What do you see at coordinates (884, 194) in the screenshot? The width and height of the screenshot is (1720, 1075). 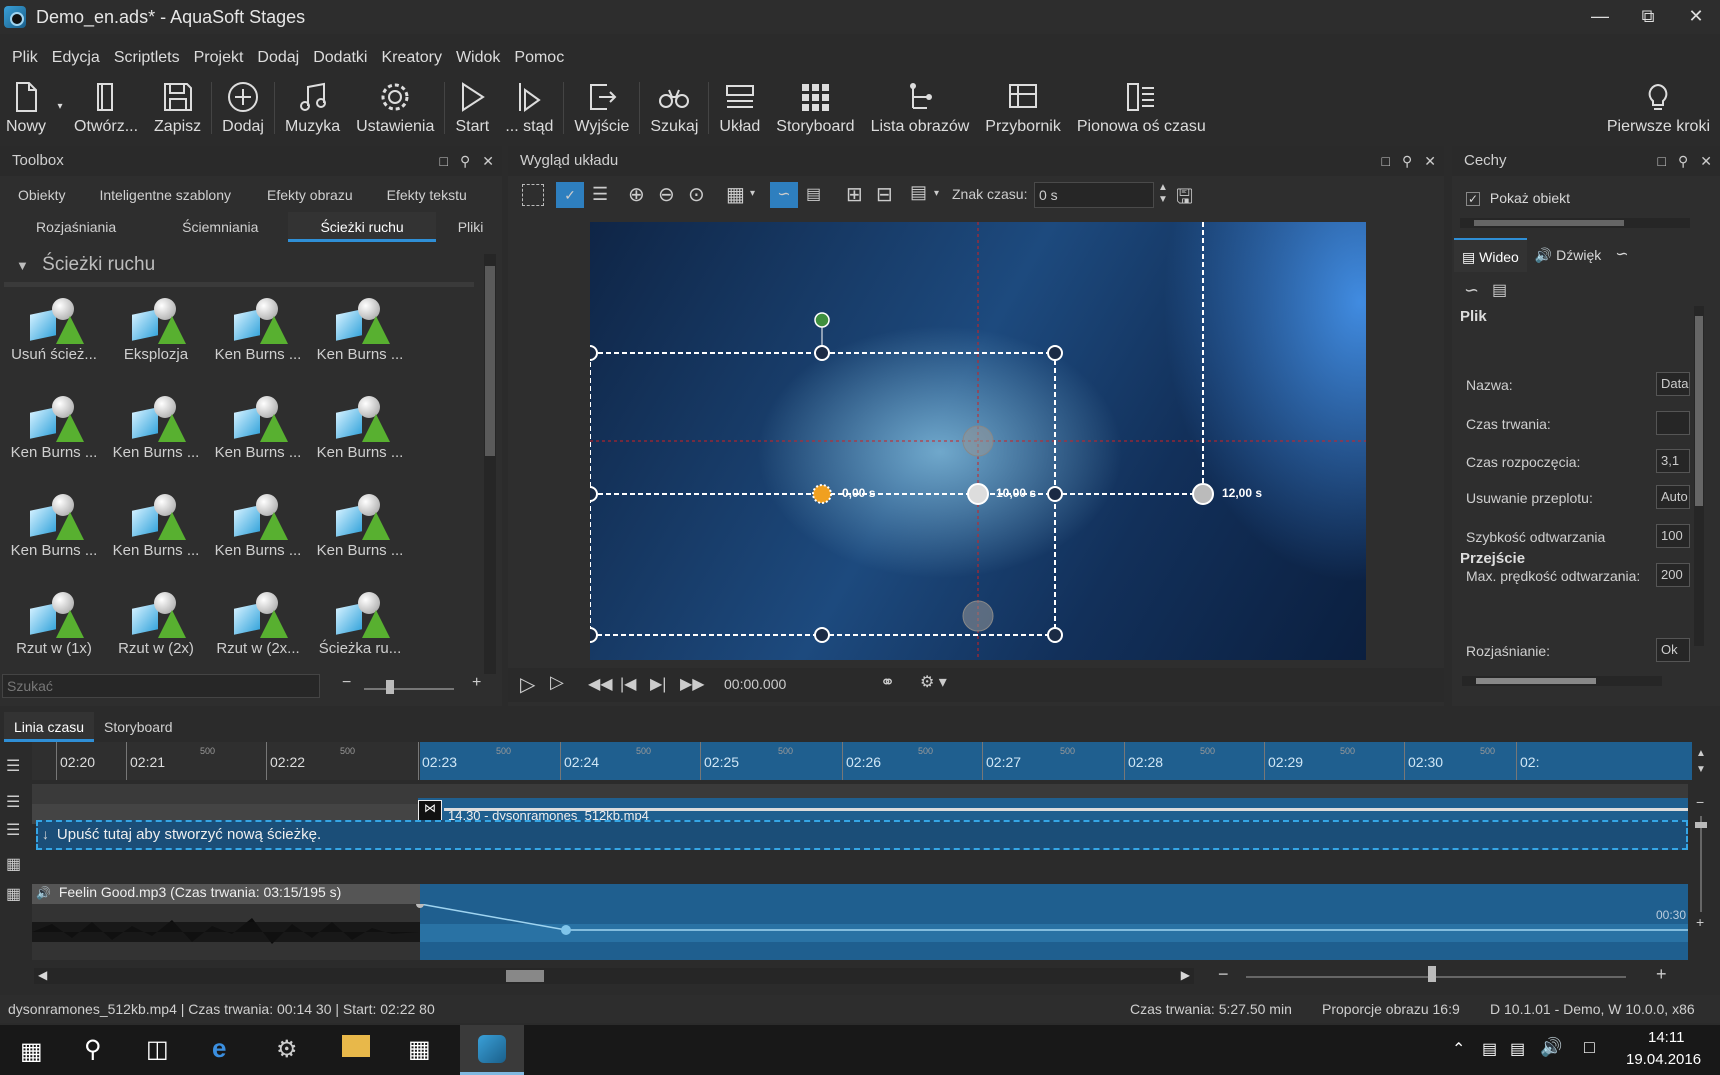 I see `remove-point-icon: ⊟` at bounding box center [884, 194].